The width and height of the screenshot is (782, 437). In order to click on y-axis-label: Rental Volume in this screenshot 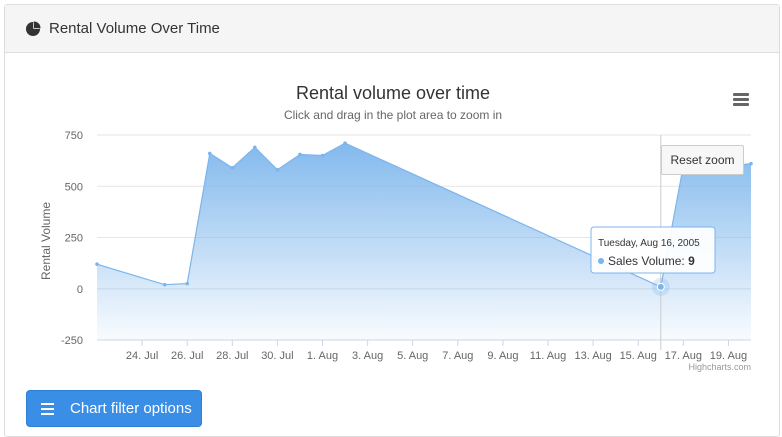, I will do `click(46, 241)`.